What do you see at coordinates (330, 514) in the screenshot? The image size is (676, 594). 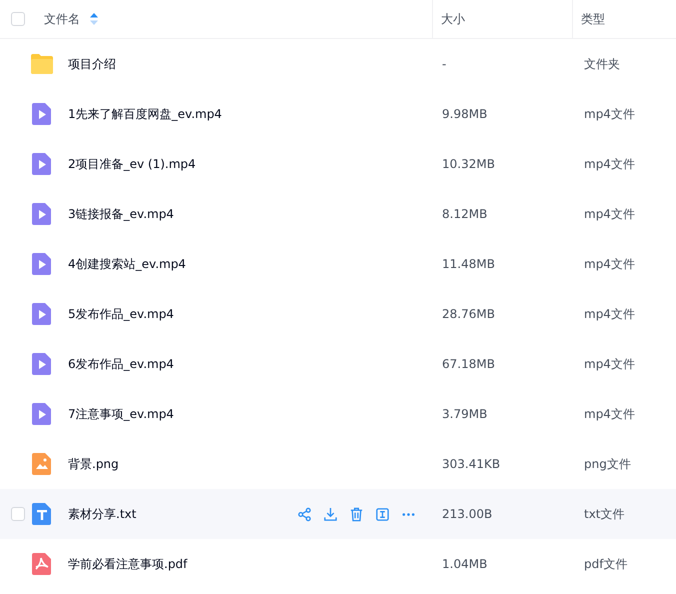 I see `download-icon` at bounding box center [330, 514].